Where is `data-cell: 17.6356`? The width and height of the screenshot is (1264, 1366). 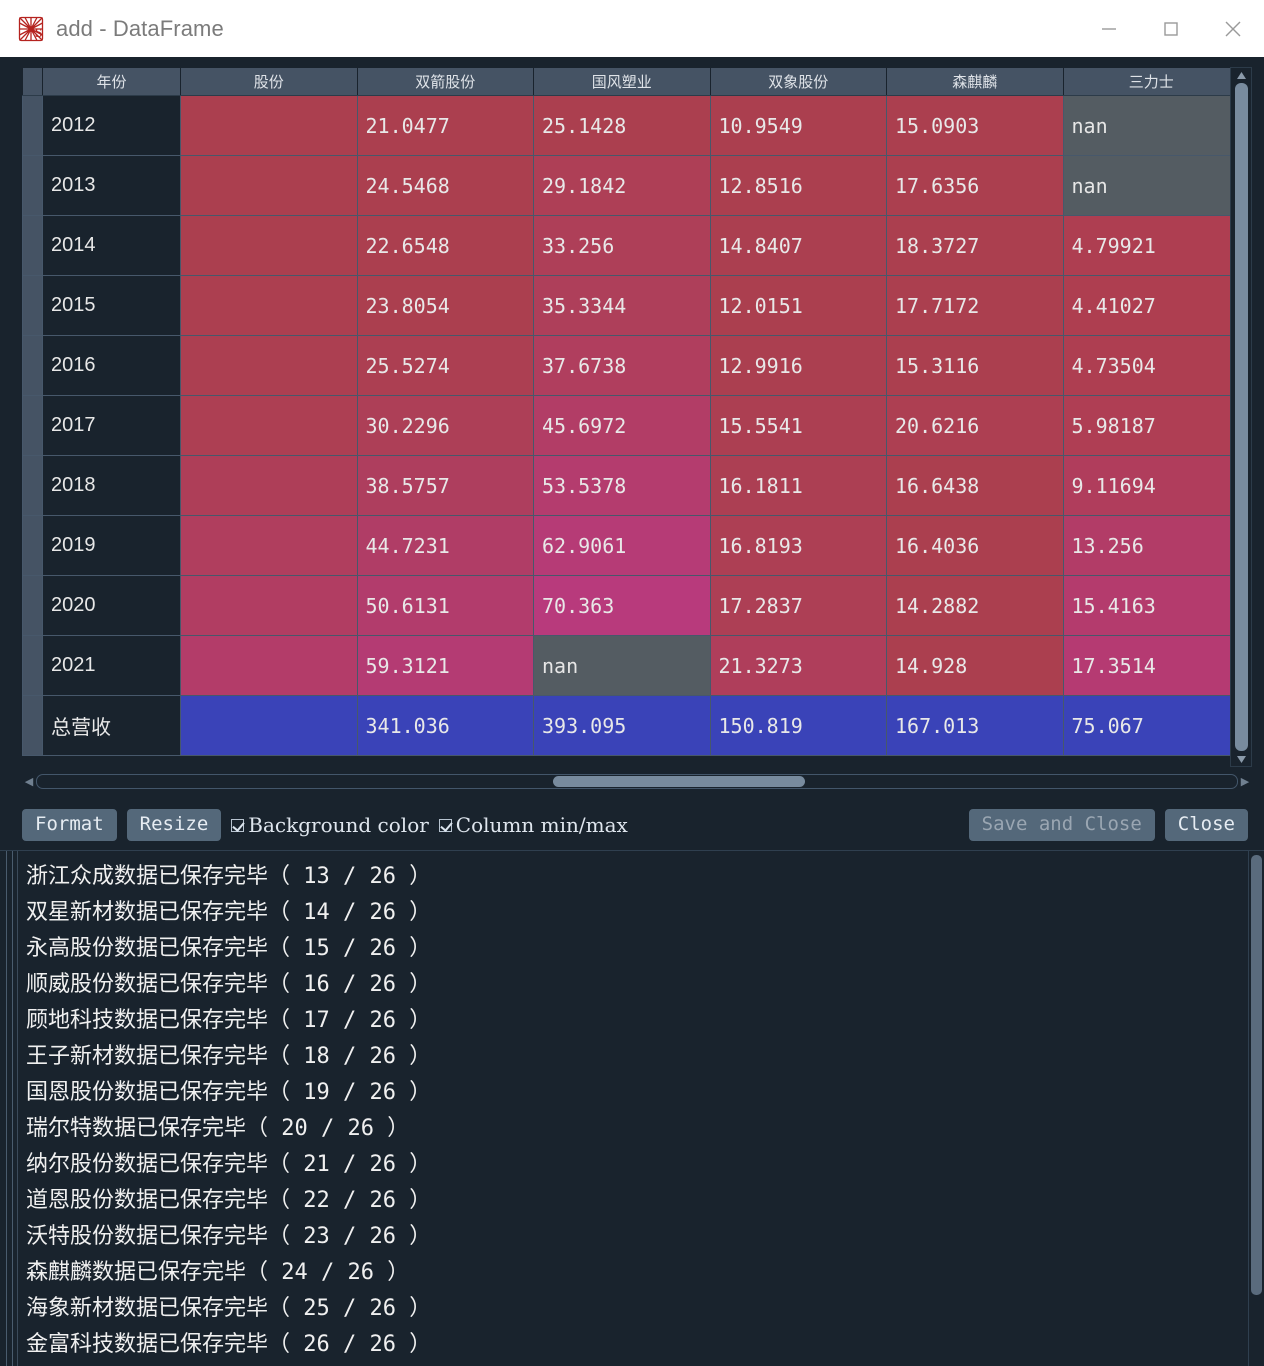 data-cell: 17.6356 is located at coordinates (975, 185).